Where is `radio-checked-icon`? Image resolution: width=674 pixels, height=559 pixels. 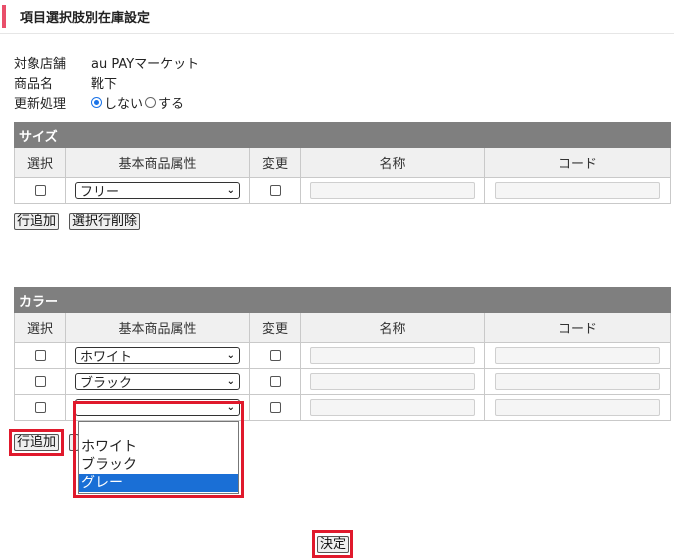
radio-checked-icon is located at coordinates (96, 102).